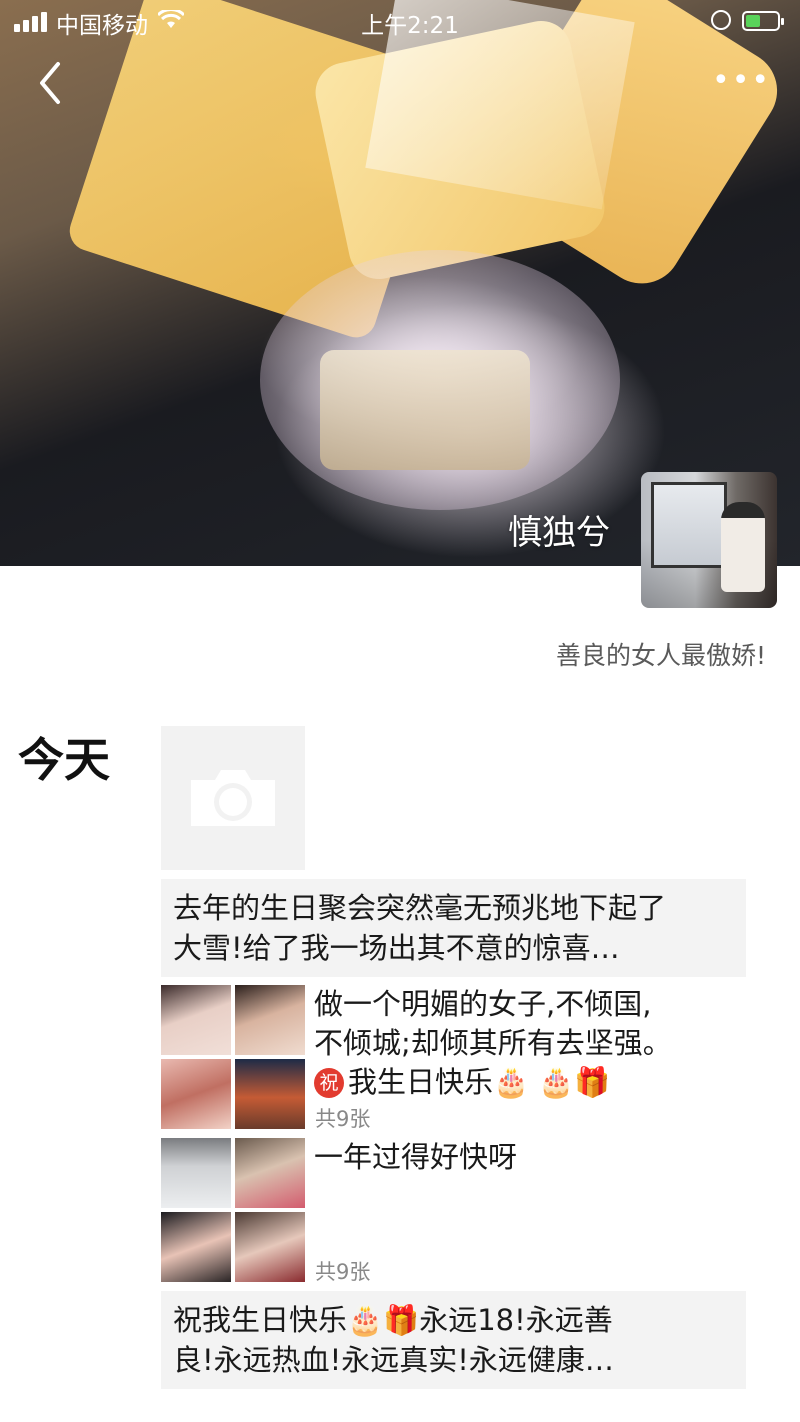  What do you see at coordinates (425, 410) in the screenshot?
I see `bouquet-cake-box` at bounding box center [425, 410].